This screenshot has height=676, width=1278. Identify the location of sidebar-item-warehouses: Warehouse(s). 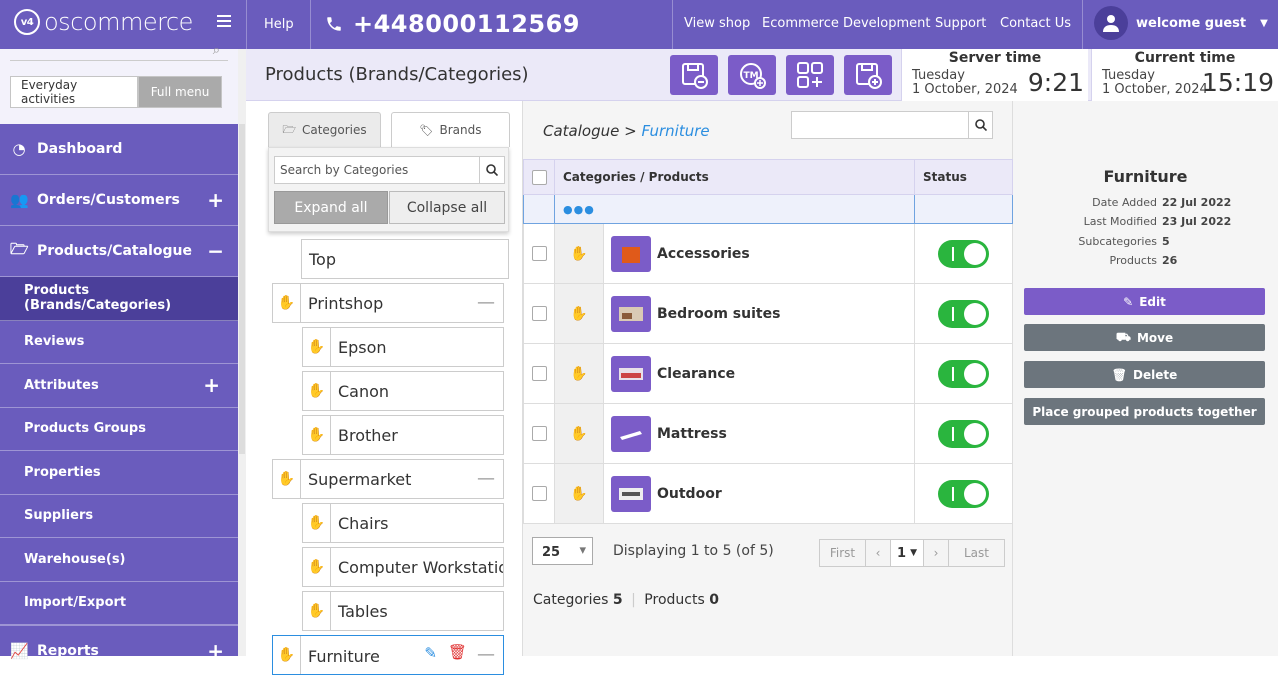
(119, 560).